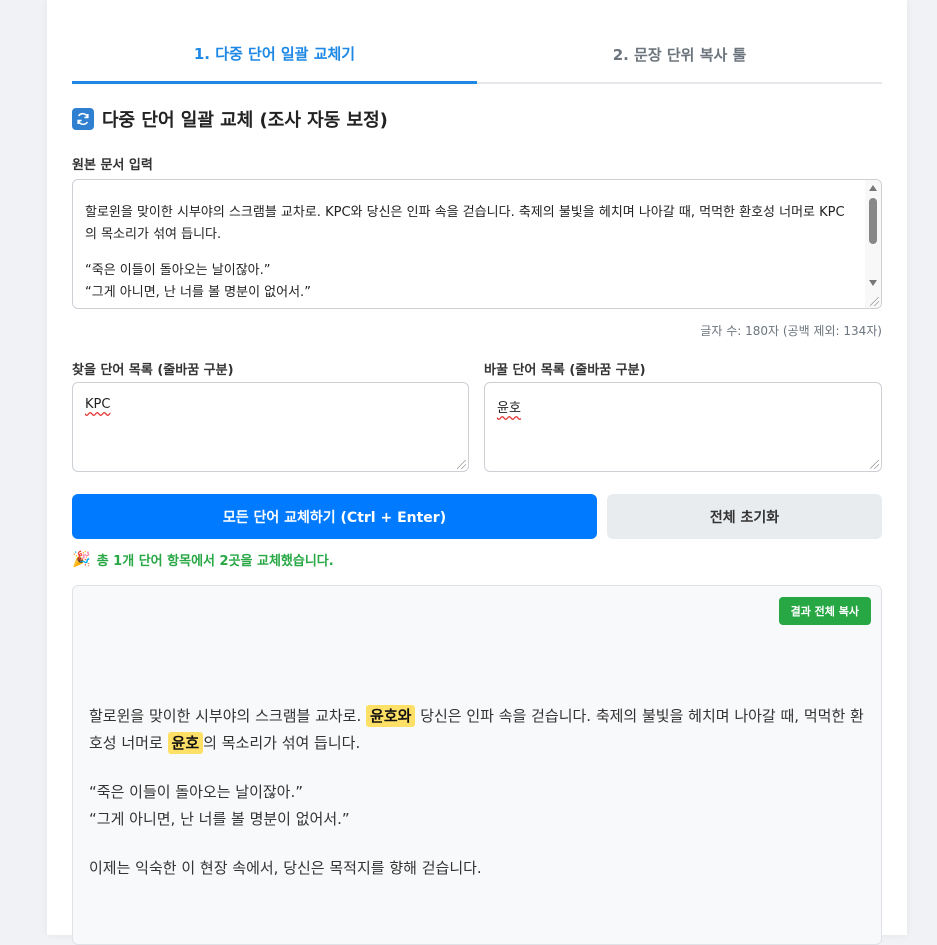 The height and width of the screenshot is (945, 937). What do you see at coordinates (391, 716) in the screenshot?
I see `highlight-replaced: 윤호와` at bounding box center [391, 716].